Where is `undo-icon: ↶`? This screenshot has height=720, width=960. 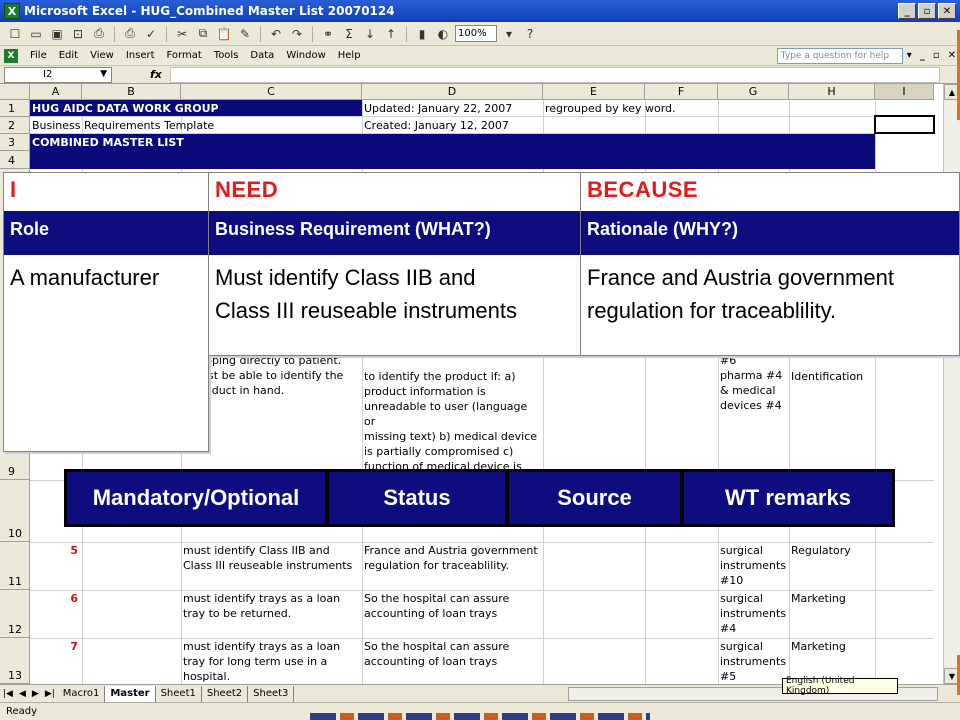 undo-icon: ↶ is located at coordinates (276, 34).